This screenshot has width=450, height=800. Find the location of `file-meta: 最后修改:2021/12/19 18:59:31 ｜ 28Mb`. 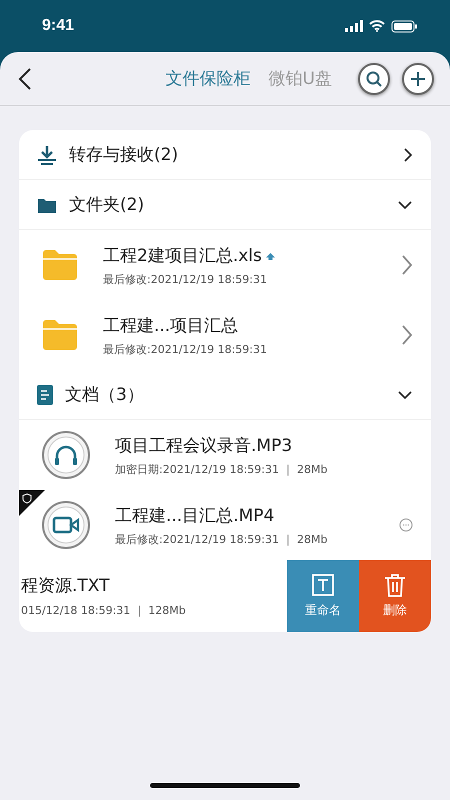

file-meta: 最后修改:2021/12/19 18:59:31 ｜ 28Mb is located at coordinates (221, 539).